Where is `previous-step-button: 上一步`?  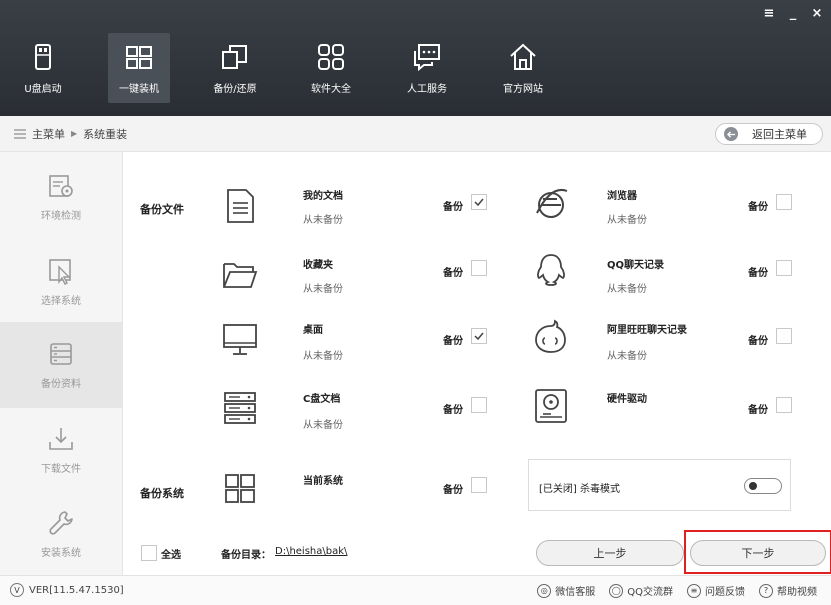 previous-step-button: 上一步 is located at coordinates (610, 553).